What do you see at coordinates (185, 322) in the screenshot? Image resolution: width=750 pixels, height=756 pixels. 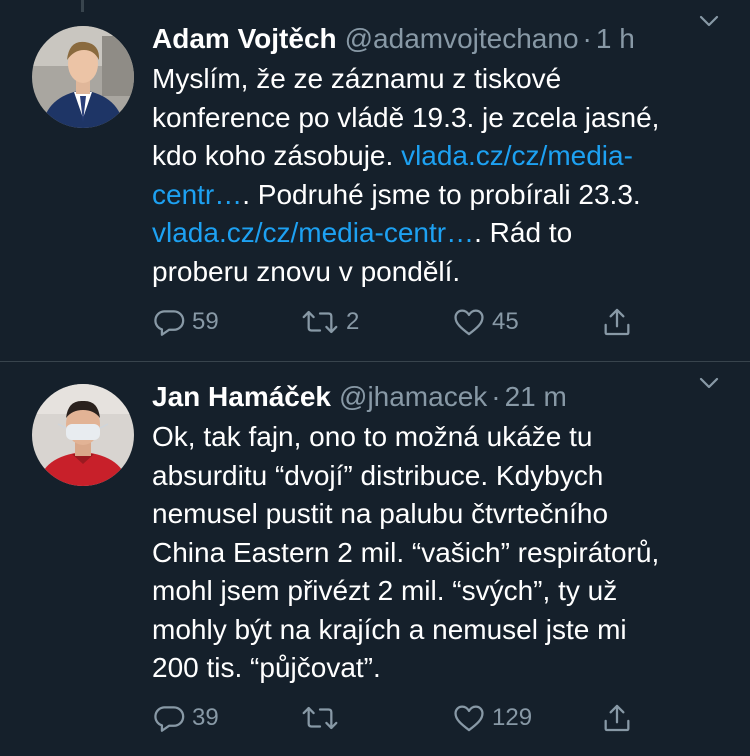 I see `reply-button: 59` at bounding box center [185, 322].